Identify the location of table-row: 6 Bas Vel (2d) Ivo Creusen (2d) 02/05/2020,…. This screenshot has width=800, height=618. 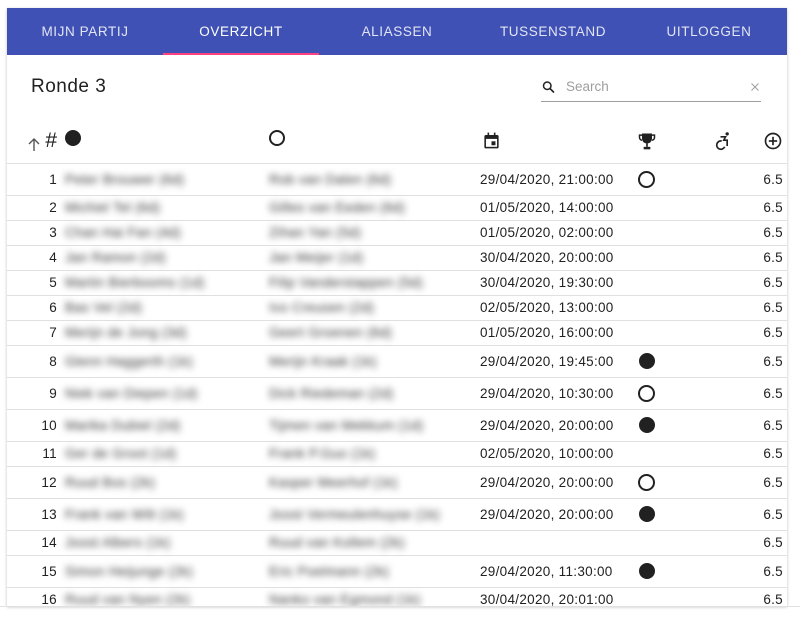
(397, 308).